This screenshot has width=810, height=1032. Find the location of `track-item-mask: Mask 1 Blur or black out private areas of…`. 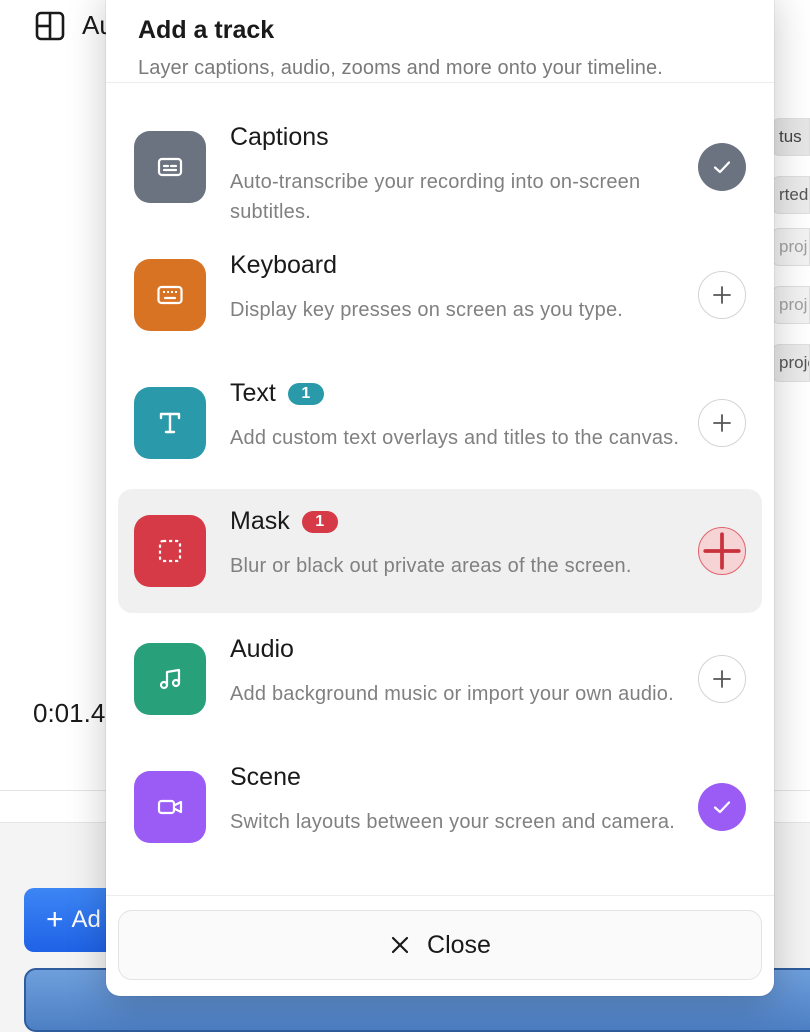

track-item-mask: Mask 1 Blur or black out private areas of… is located at coordinates (440, 551).